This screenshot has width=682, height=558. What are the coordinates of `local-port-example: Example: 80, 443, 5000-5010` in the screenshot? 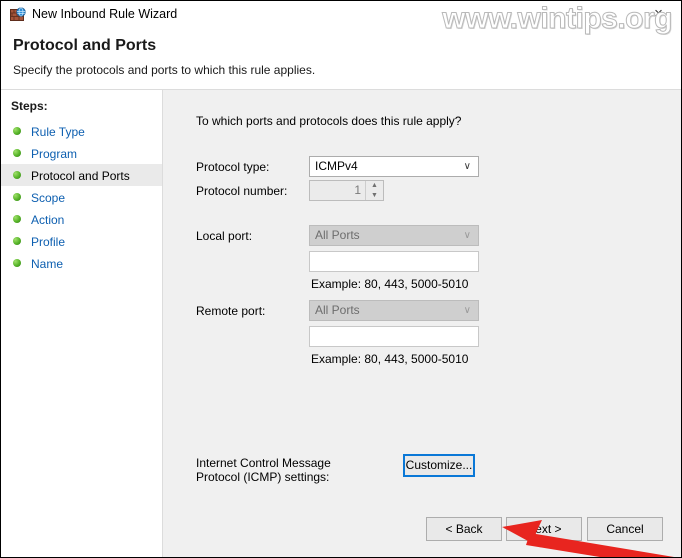 It's located at (390, 284).